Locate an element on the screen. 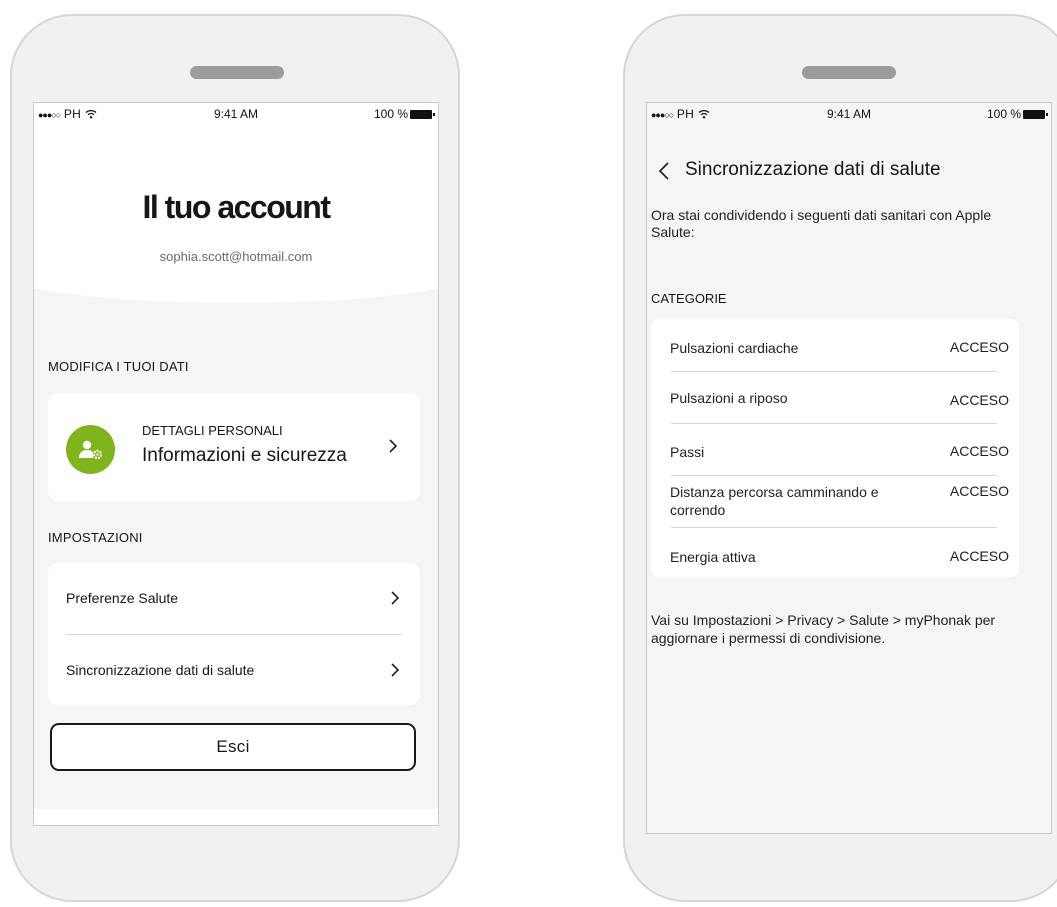 Image resolution: width=1057 pixels, height=907 pixels. logout-button: Esci is located at coordinates (233, 747).